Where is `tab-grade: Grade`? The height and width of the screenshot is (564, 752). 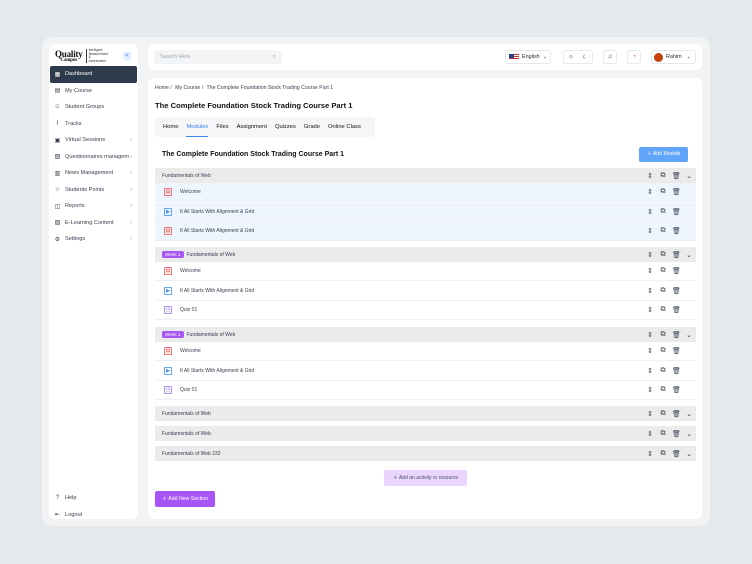 tab-grade: Grade is located at coordinates (312, 127).